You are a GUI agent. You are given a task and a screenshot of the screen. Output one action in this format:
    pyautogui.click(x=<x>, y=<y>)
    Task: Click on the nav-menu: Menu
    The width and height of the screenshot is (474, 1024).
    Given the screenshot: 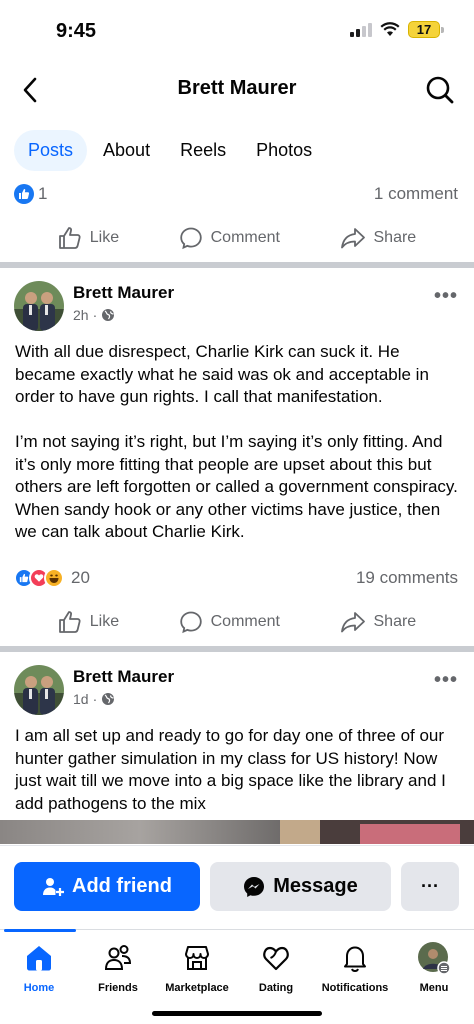 What is the action you would take?
    pyautogui.click(x=431, y=968)
    